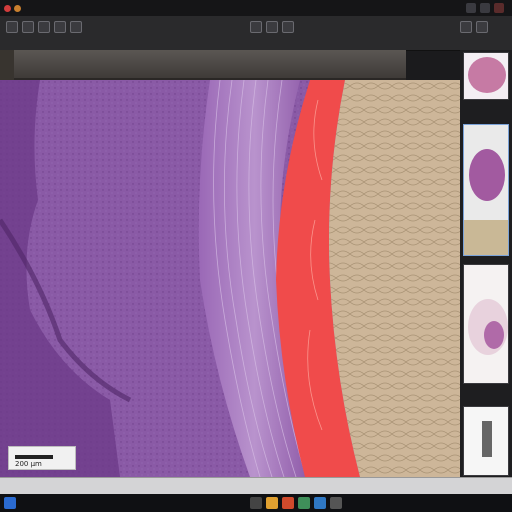  Describe the element at coordinates (76, 27) in the screenshot. I see `pan-icon` at that location.